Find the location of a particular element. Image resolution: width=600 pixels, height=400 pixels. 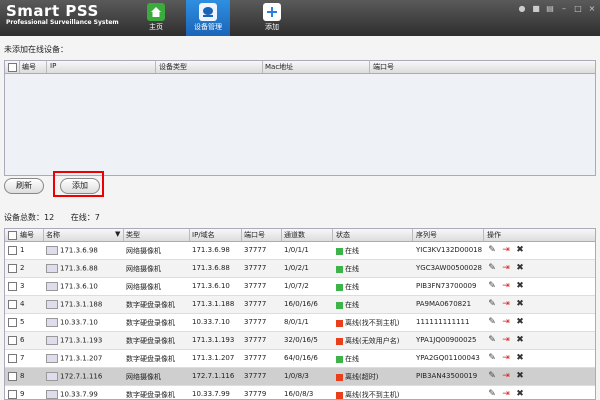

tab-device-manager: 设备管理 is located at coordinates (208, 18).